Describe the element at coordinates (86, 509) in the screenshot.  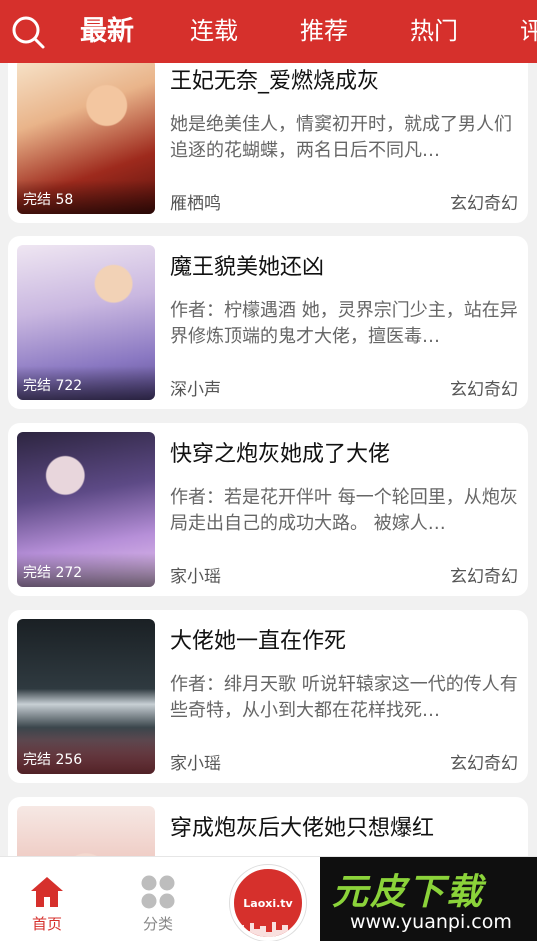
I see `book-cover: 完结 272` at that location.